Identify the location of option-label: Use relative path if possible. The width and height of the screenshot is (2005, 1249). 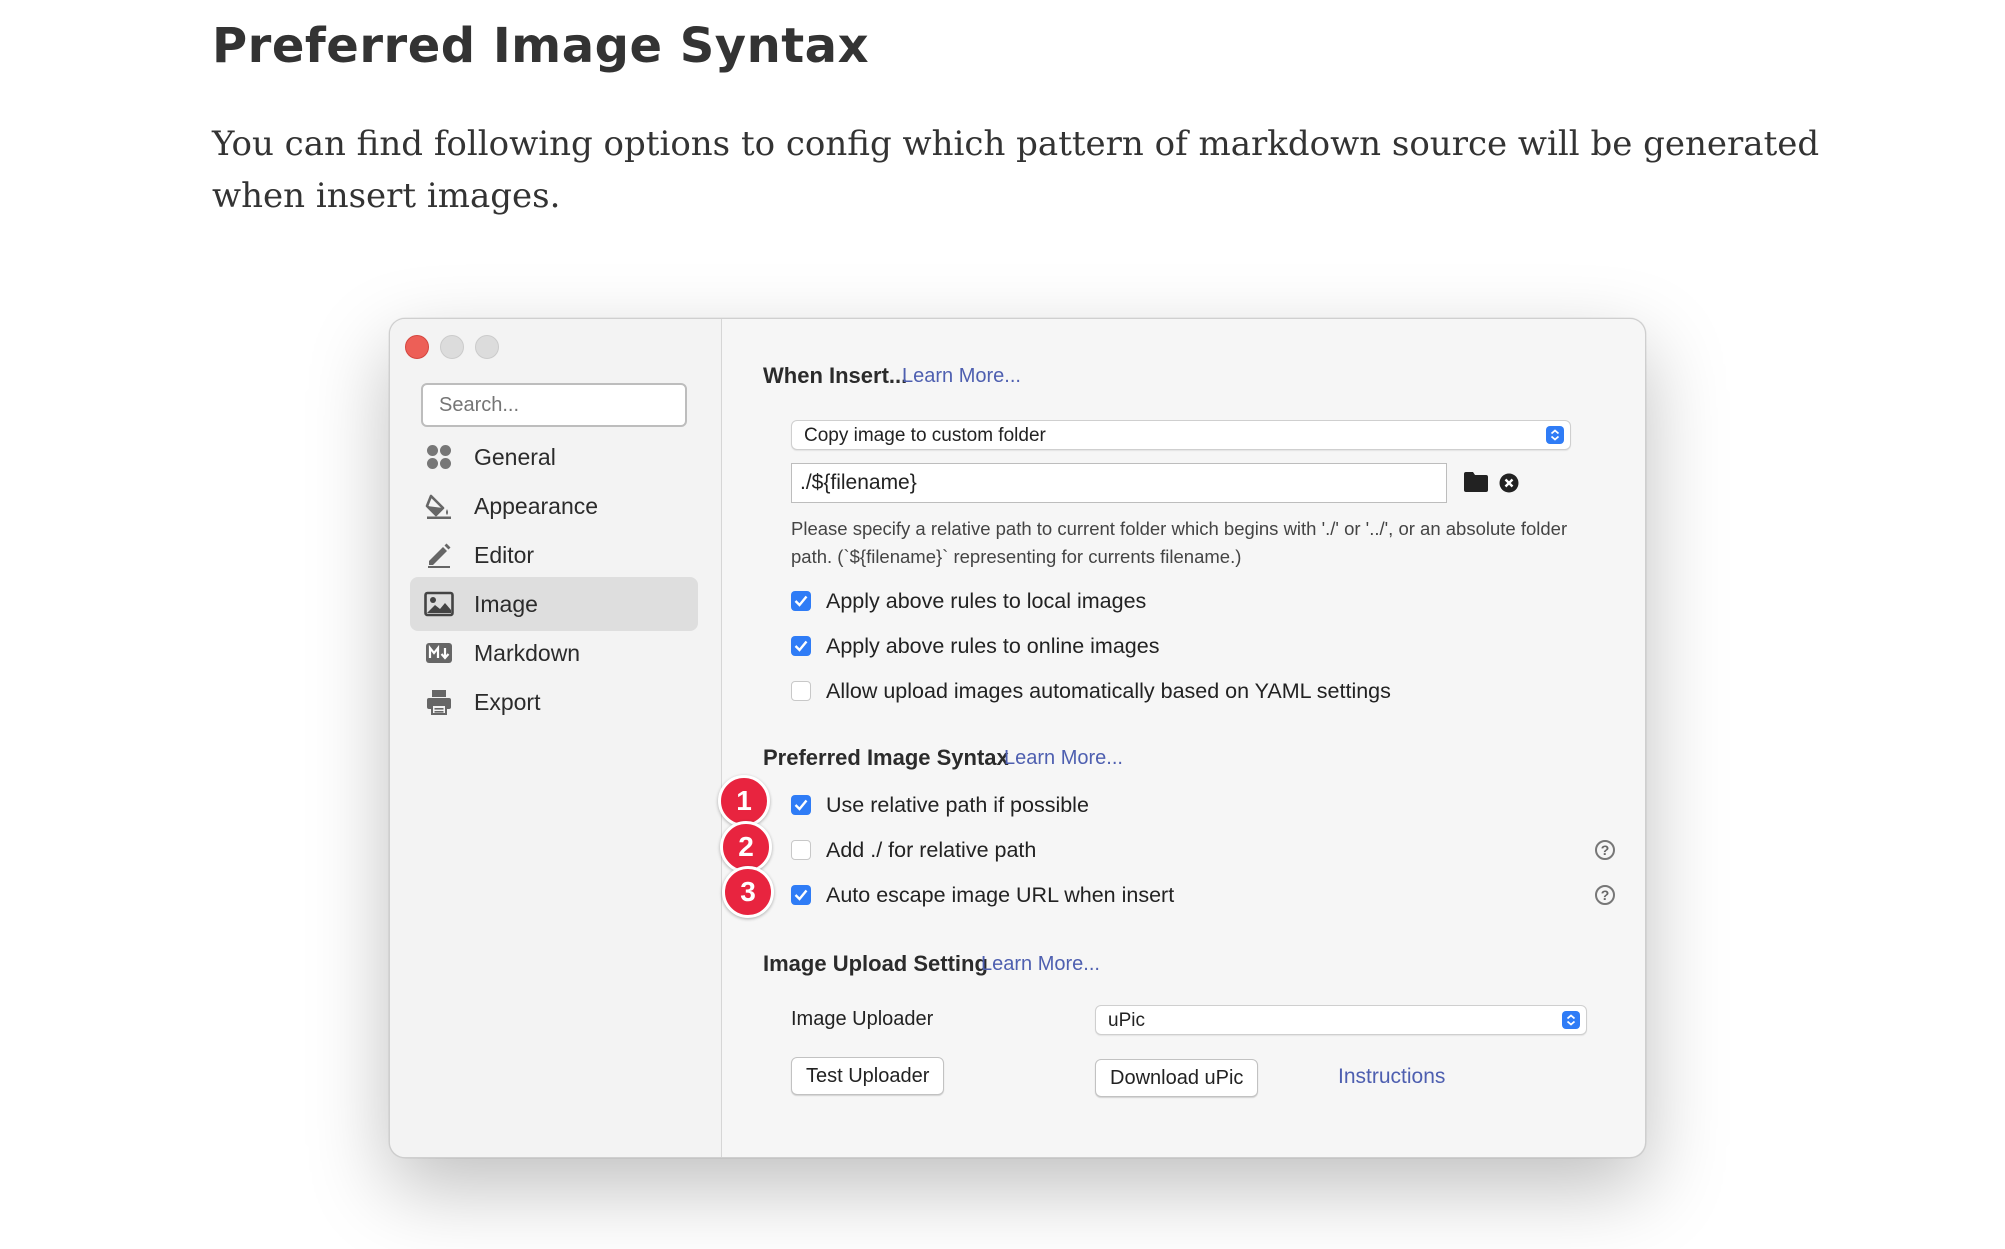
(957, 804).